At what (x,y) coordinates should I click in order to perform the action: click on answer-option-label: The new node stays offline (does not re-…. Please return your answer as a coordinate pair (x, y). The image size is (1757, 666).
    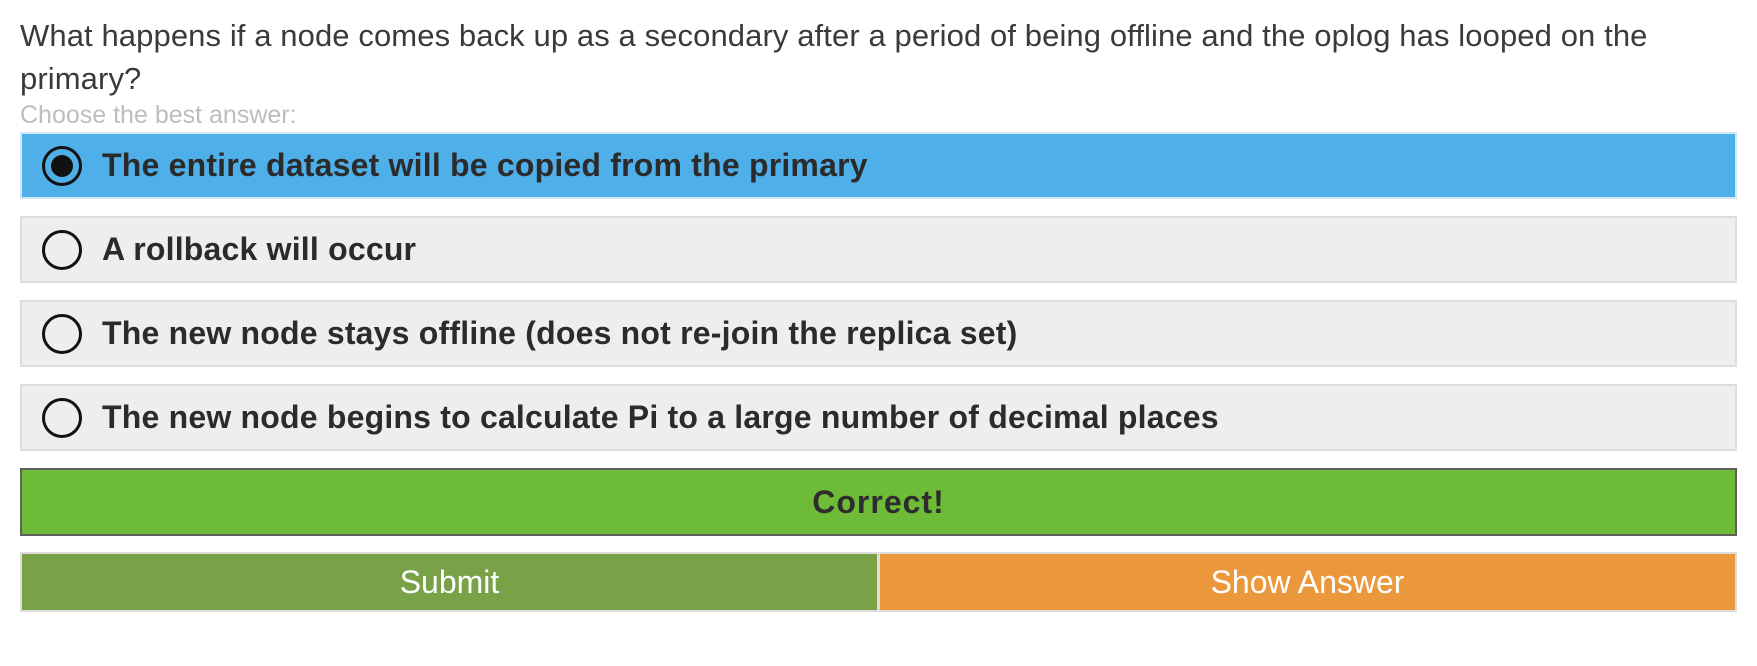
    Looking at the image, I should click on (560, 333).